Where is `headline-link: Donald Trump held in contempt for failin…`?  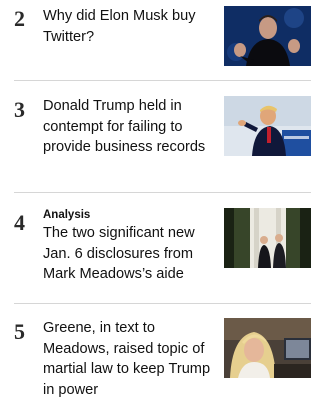
headline-link: Donald Trump held in contempt for failin… is located at coordinates (127, 127).